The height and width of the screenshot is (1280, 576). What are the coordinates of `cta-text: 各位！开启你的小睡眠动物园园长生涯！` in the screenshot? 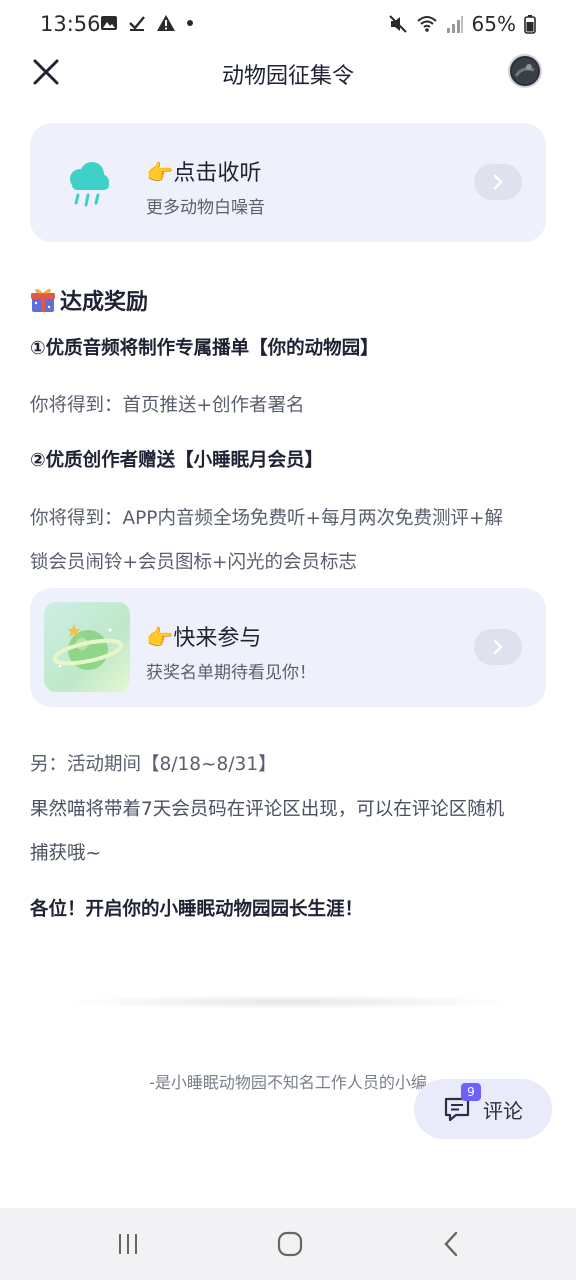 It's located at (197, 909).